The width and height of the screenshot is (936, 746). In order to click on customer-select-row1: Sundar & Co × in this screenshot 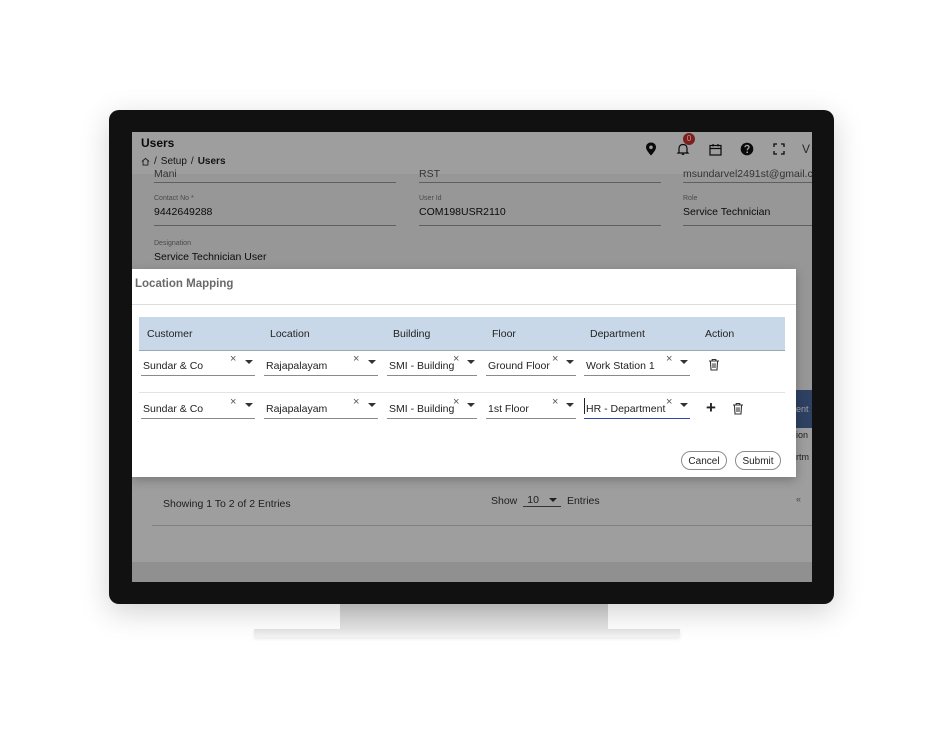, I will do `click(198, 364)`.